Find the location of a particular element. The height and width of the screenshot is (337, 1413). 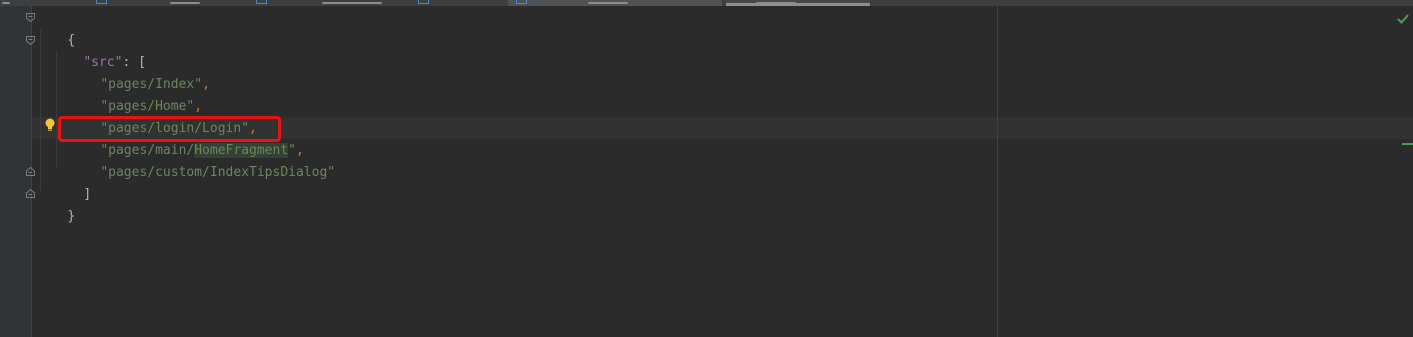

annotation-highlight-box is located at coordinates (169, 129).